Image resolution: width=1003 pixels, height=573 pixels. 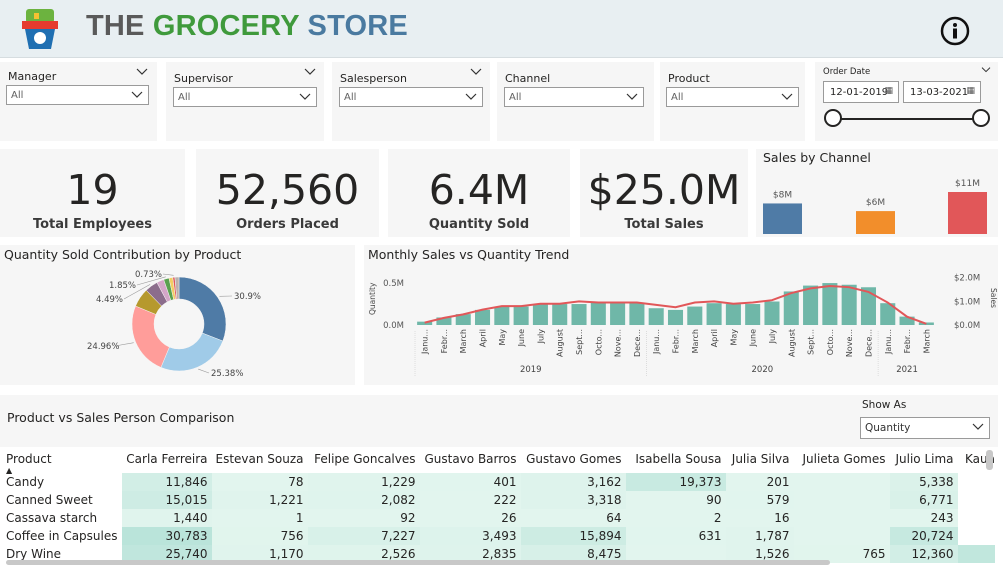 I want to click on kpi-label: Total Sales, so click(x=664, y=224).